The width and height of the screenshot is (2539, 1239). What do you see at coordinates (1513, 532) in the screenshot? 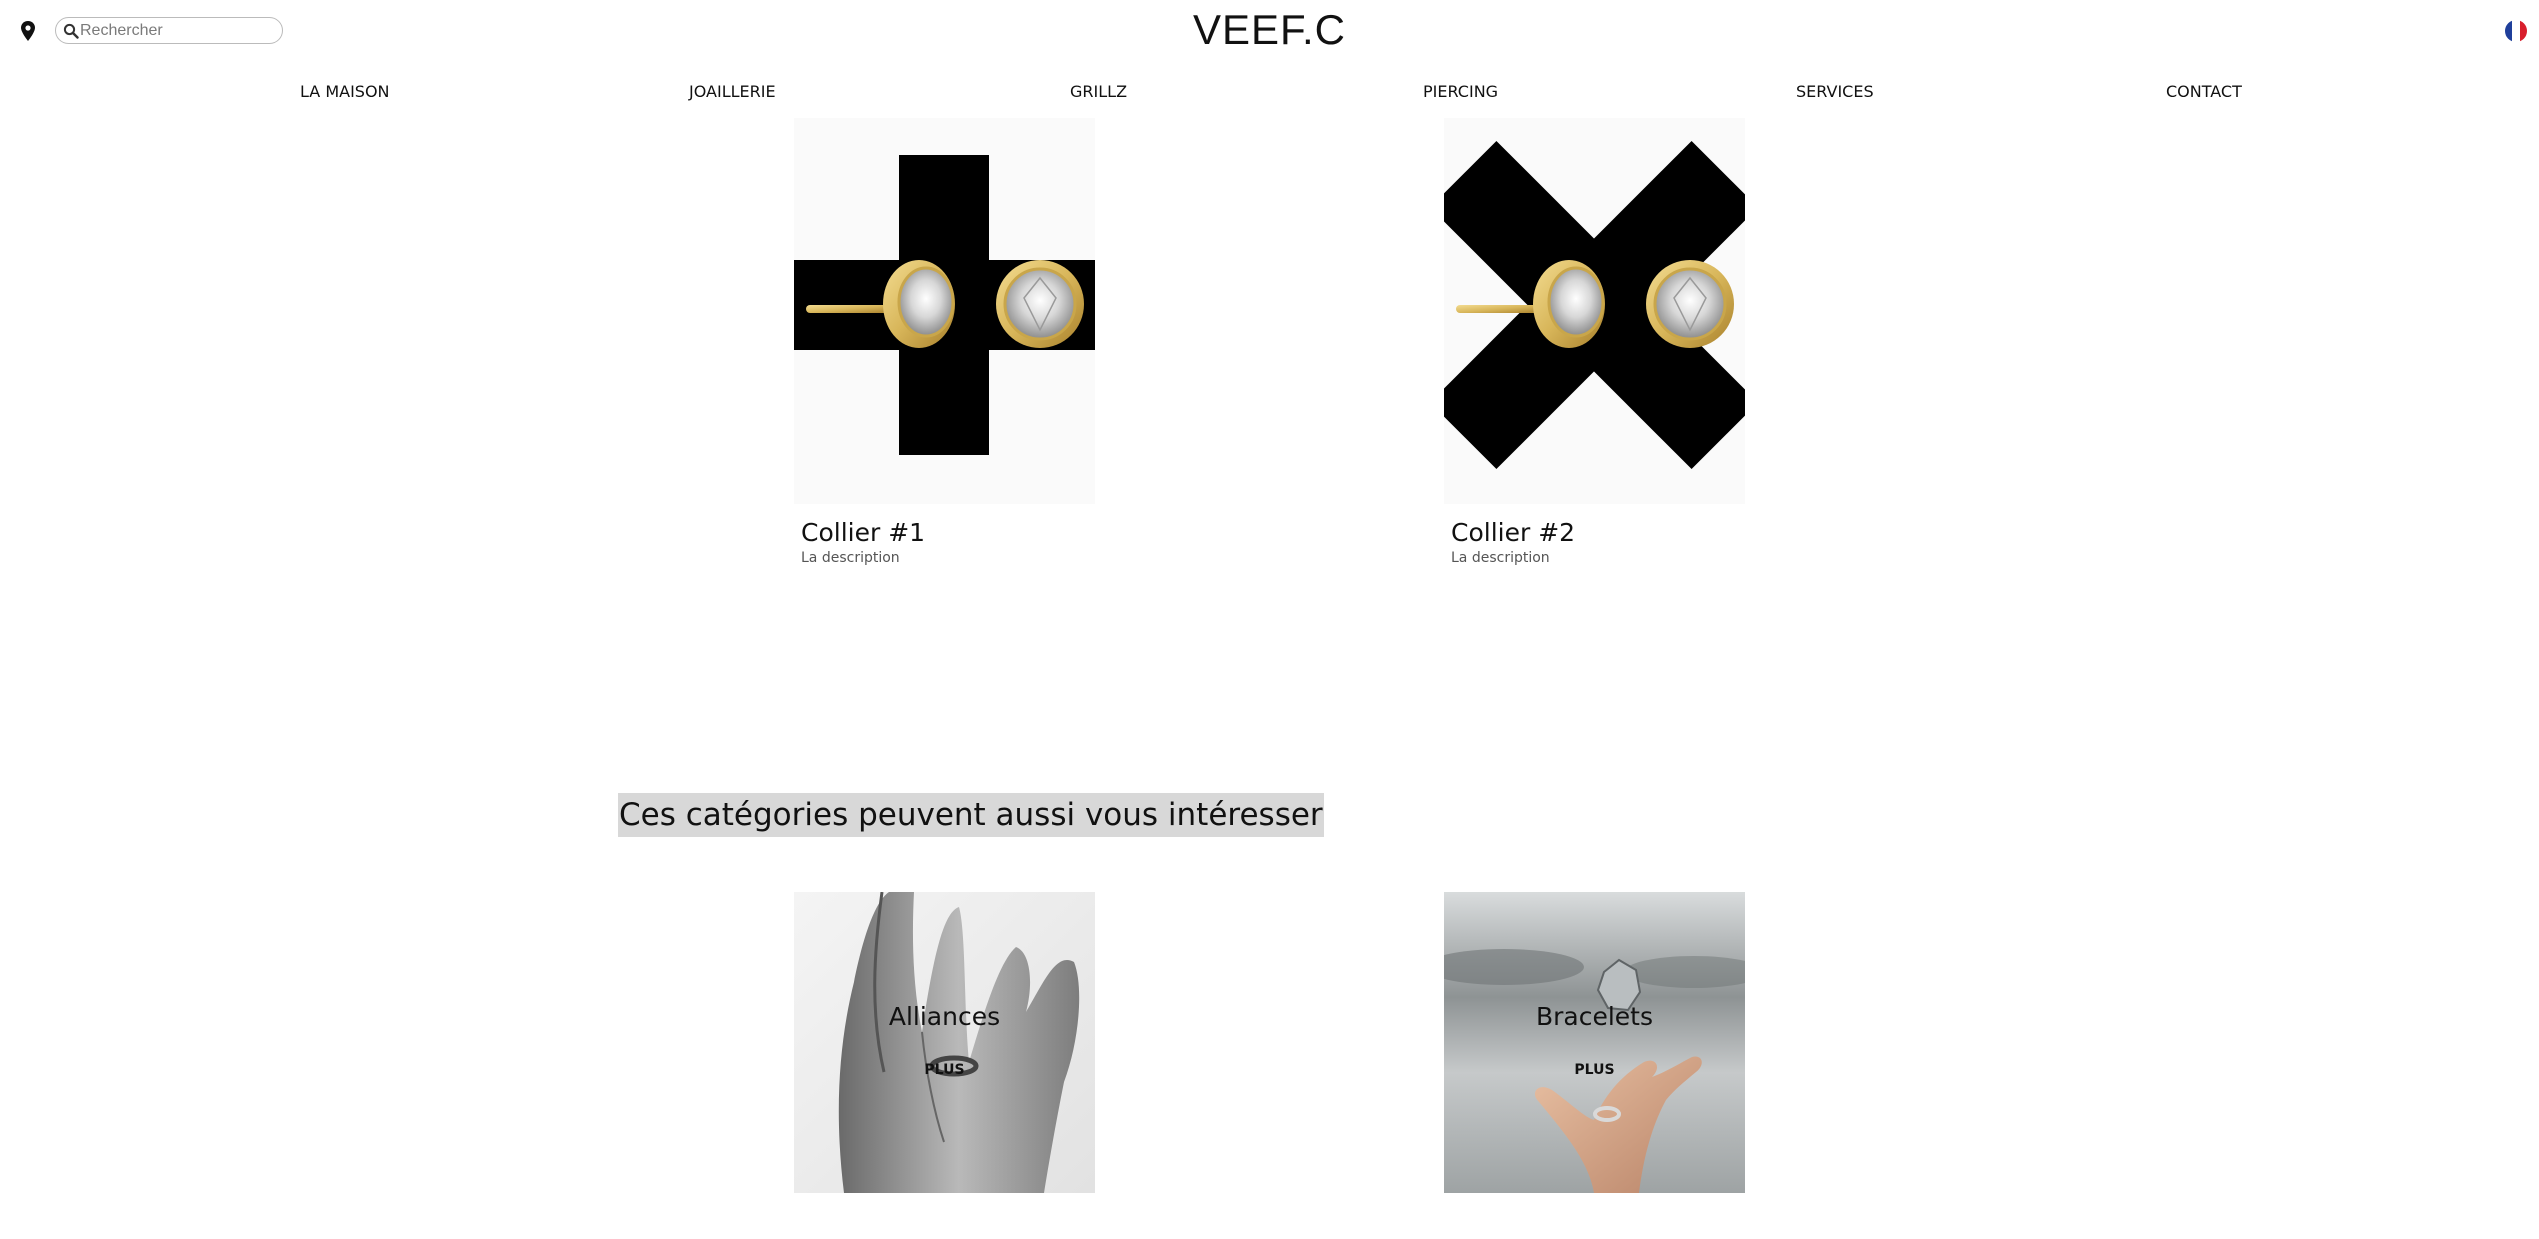
I see `product-name: Collier #2` at bounding box center [1513, 532].